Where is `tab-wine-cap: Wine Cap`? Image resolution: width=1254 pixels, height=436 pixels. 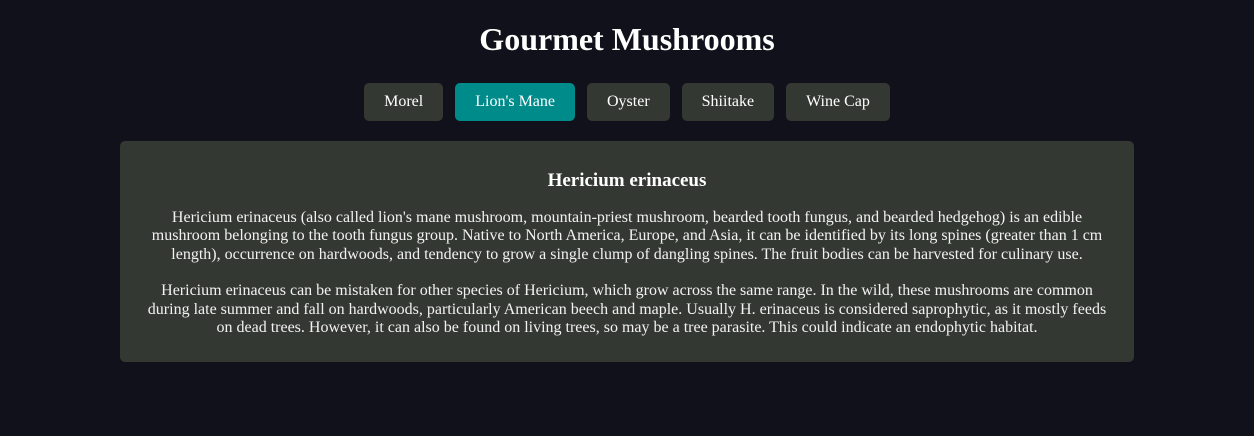
tab-wine-cap: Wine Cap is located at coordinates (838, 102).